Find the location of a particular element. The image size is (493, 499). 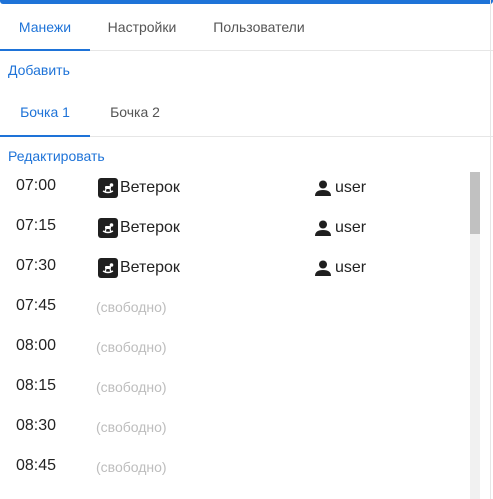

slot-time: 08:45 is located at coordinates (36, 465).